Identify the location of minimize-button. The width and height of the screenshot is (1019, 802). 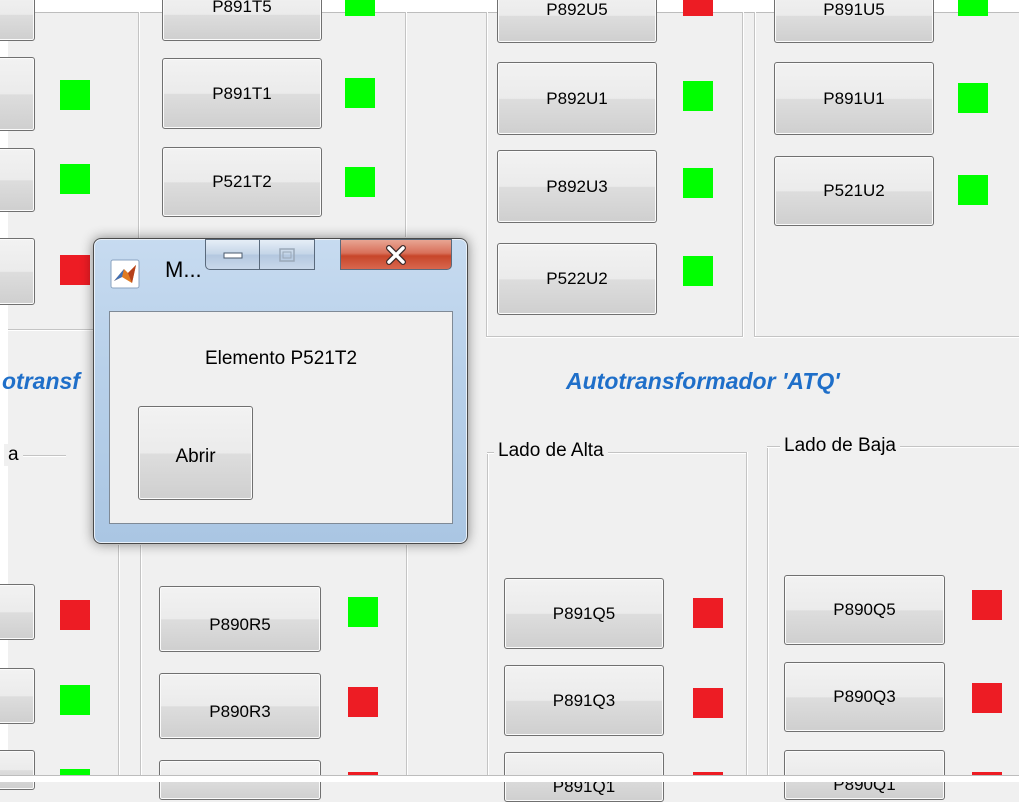
(232, 254).